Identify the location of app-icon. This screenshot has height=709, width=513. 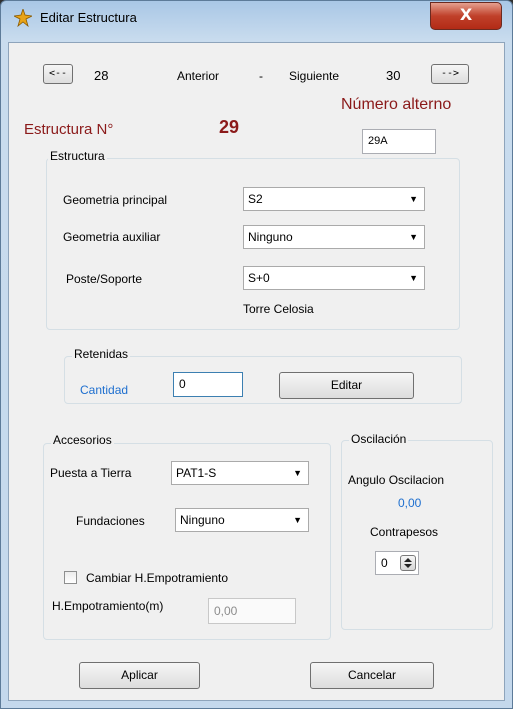
(23, 18).